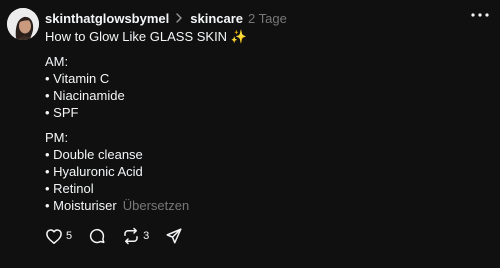 This screenshot has width=500, height=268. Describe the element at coordinates (57, 137) in the screenshot. I see `pm-heading: PM:` at that location.